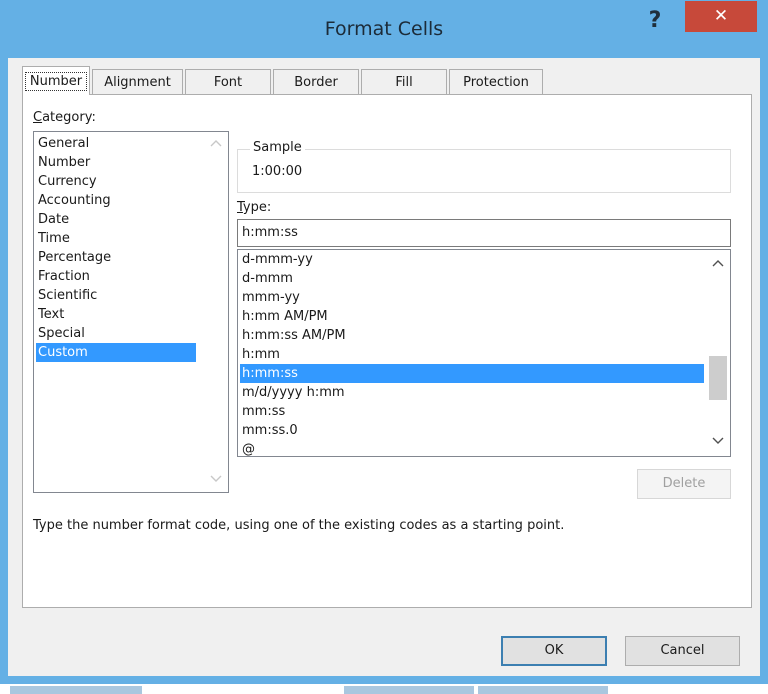 This screenshot has height=694, width=768. What do you see at coordinates (472, 411) in the screenshot?
I see `list-item: mm:ss` at bounding box center [472, 411].